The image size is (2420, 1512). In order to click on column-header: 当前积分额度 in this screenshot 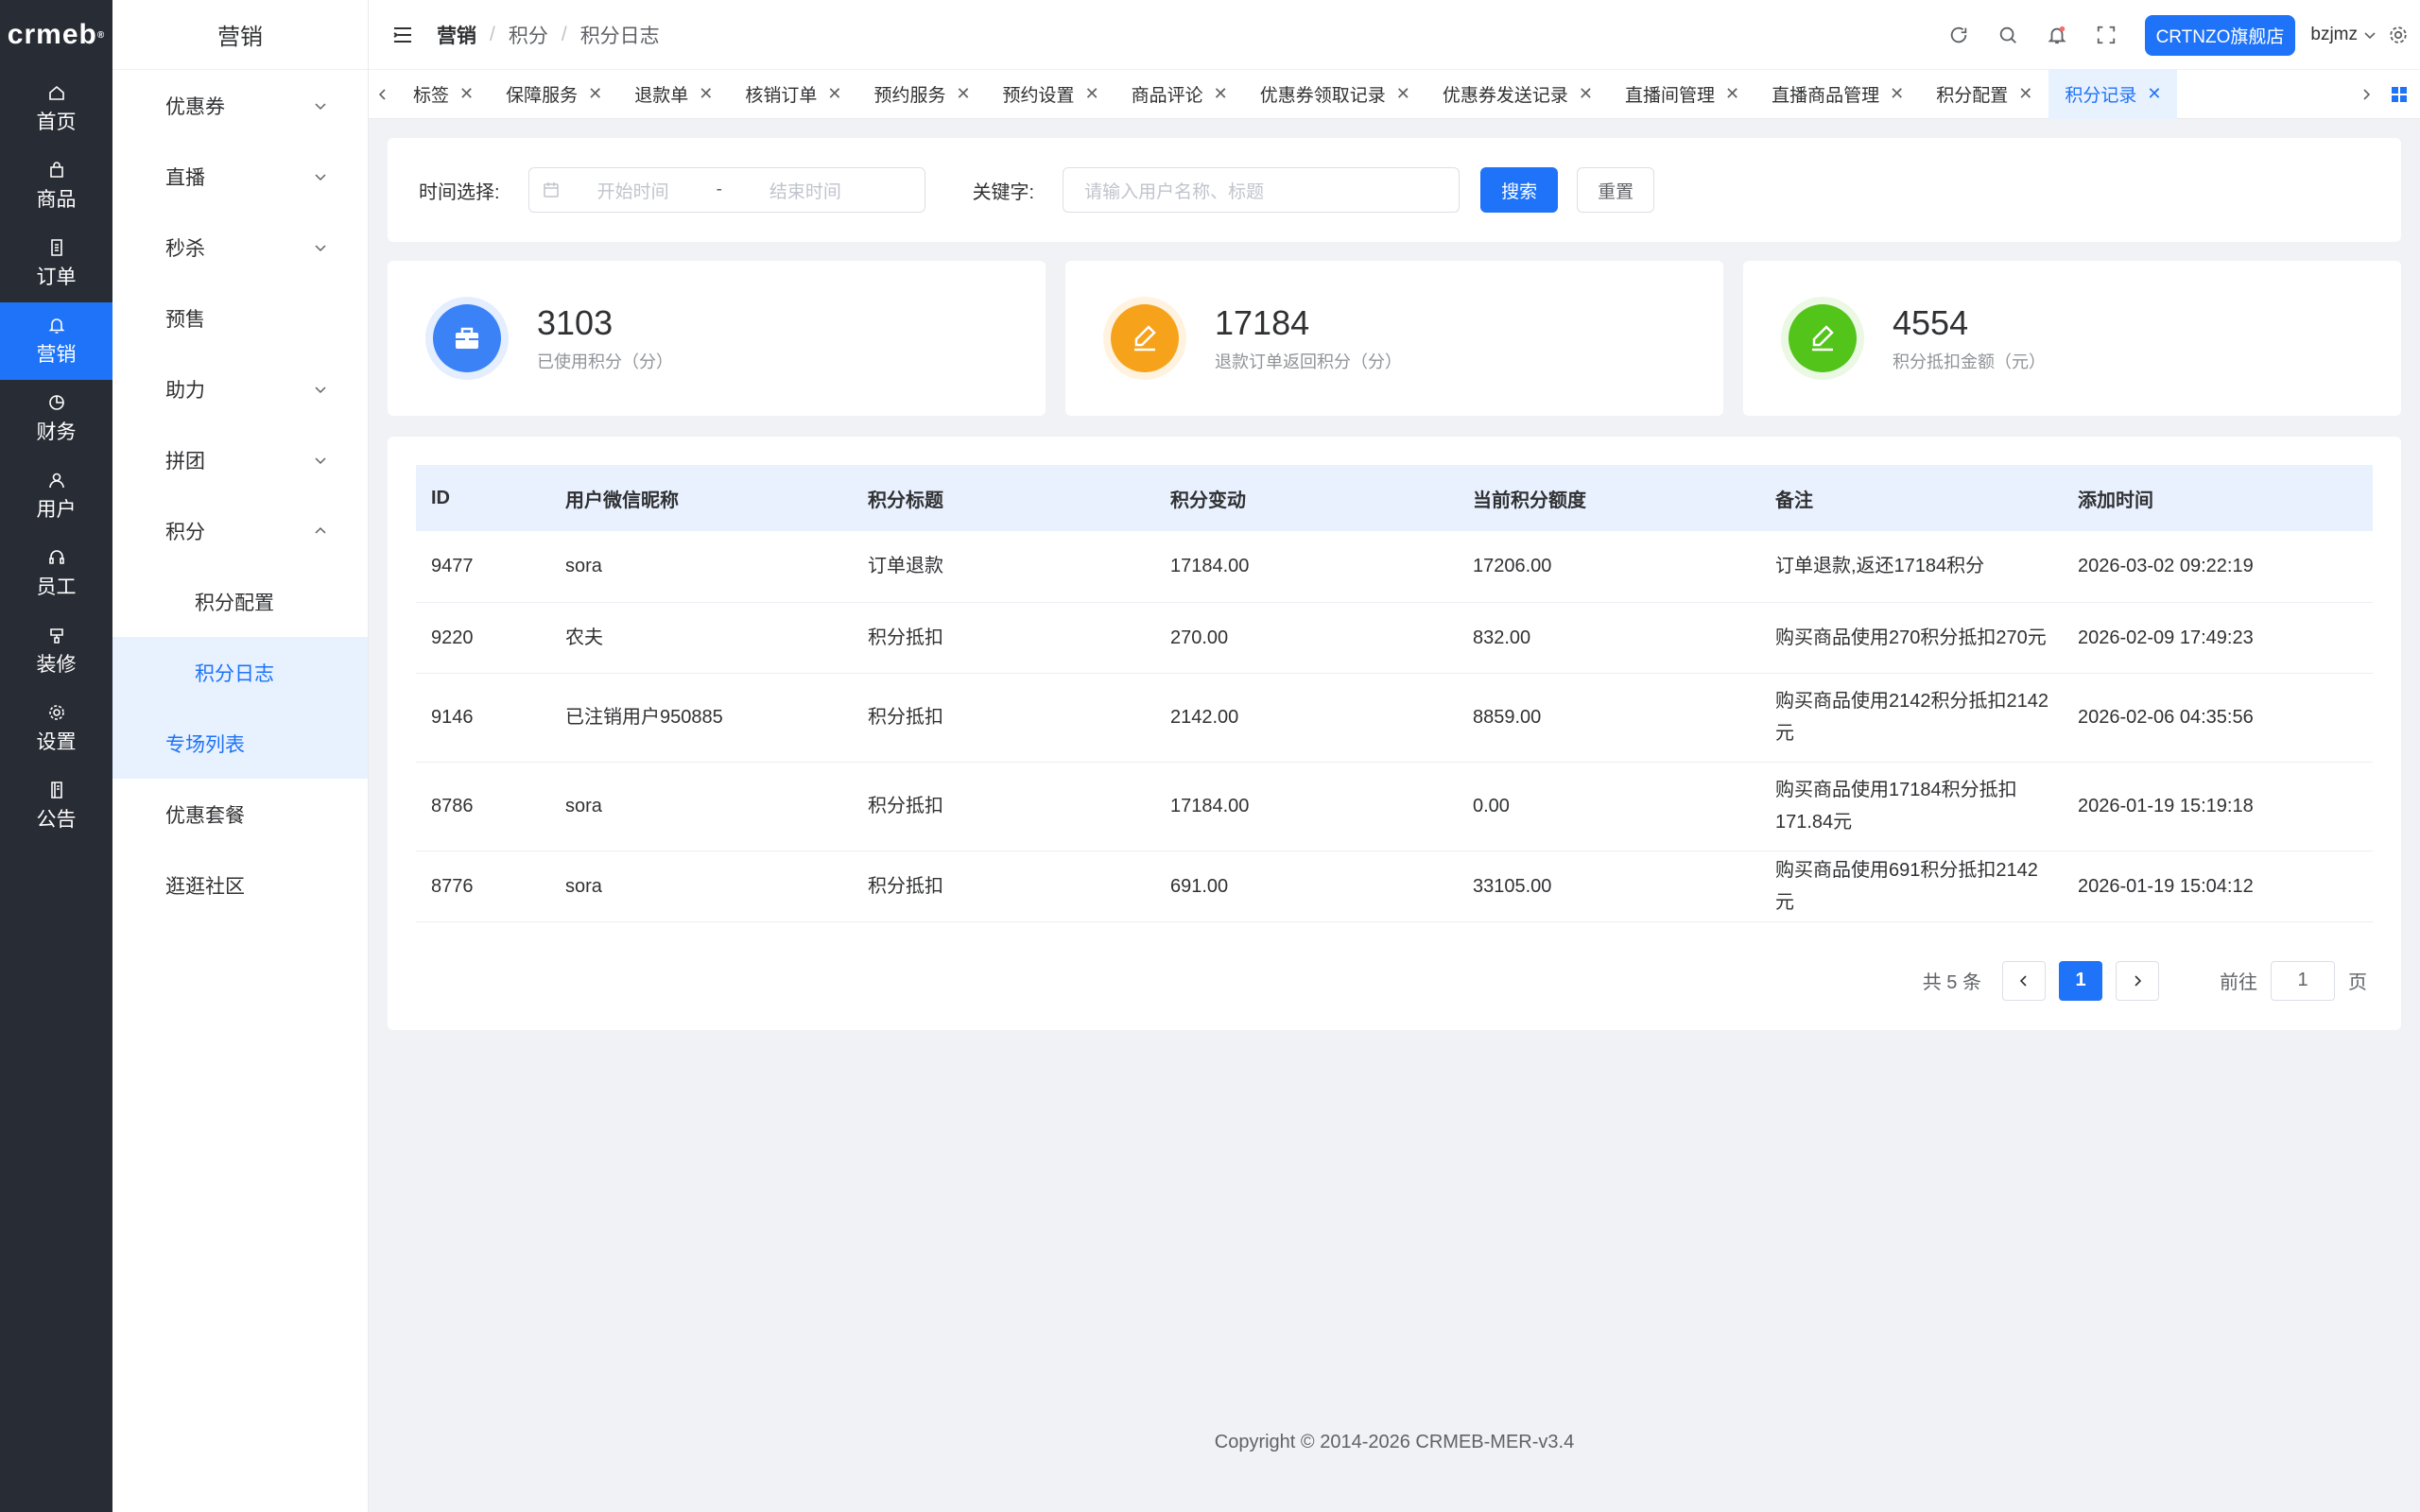, I will do `click(1530, 500)`.